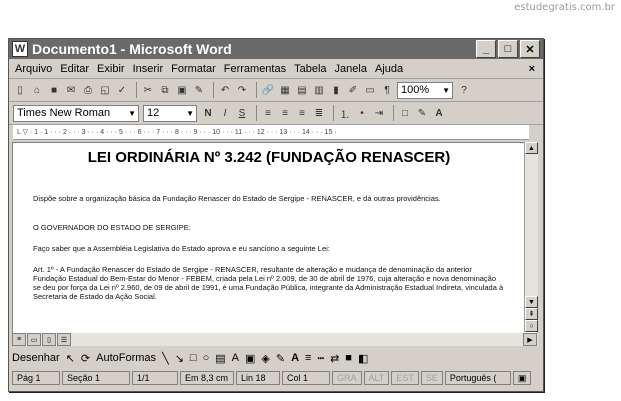  What do you see at coordinates (531, 243) in the screenshot?
I see `vertical-scrollbar: ▲ ▼ ⇞ ○ ⇟` at bounding box center [531, 243].